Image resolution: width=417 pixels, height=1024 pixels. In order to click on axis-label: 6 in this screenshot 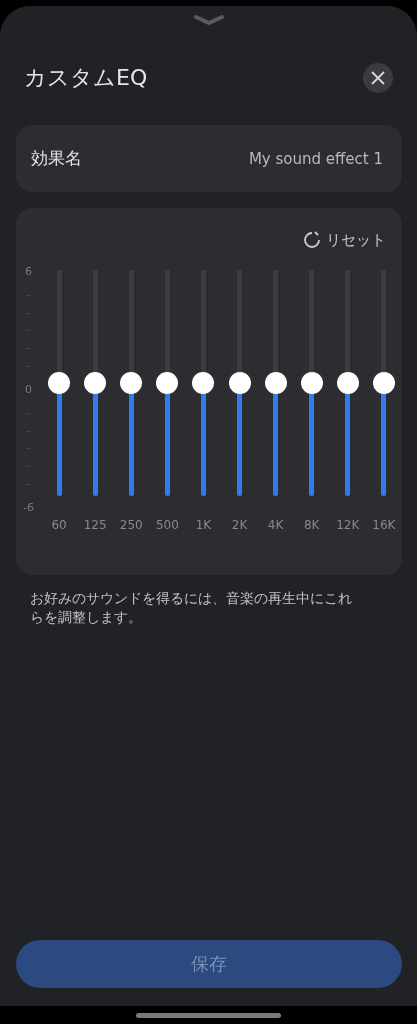, I will do `click(28, 272)`.